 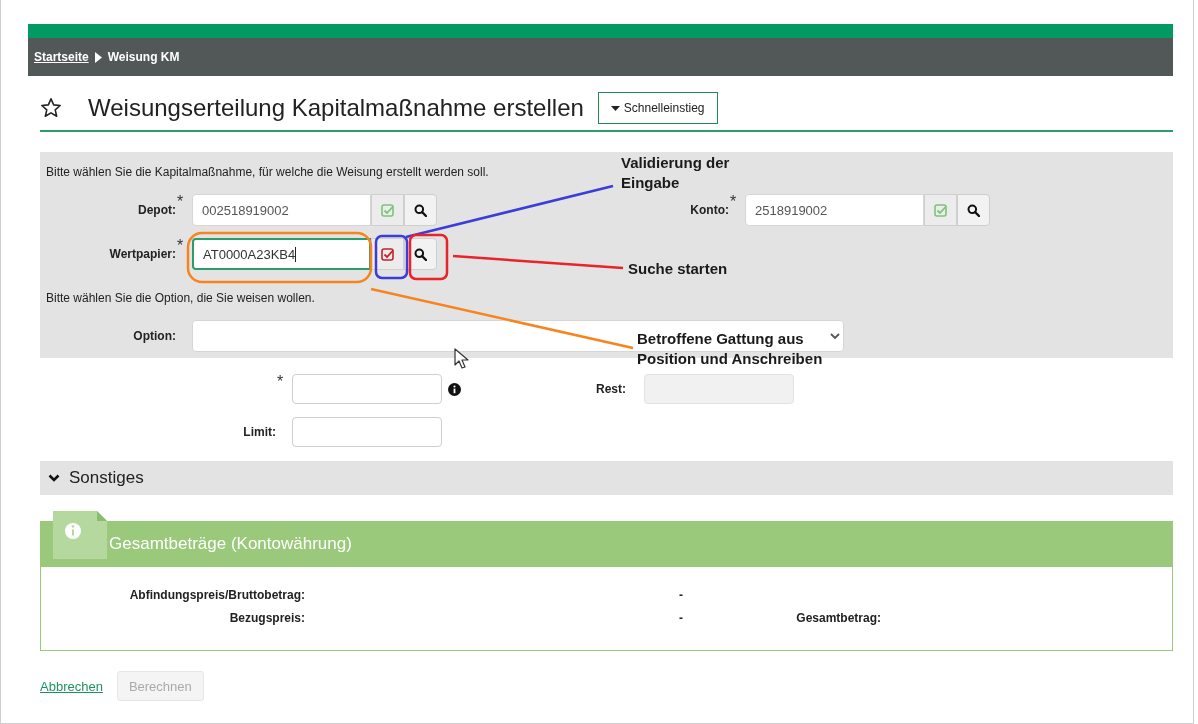 I want to click on star-icon, so click(x=51, y=108).